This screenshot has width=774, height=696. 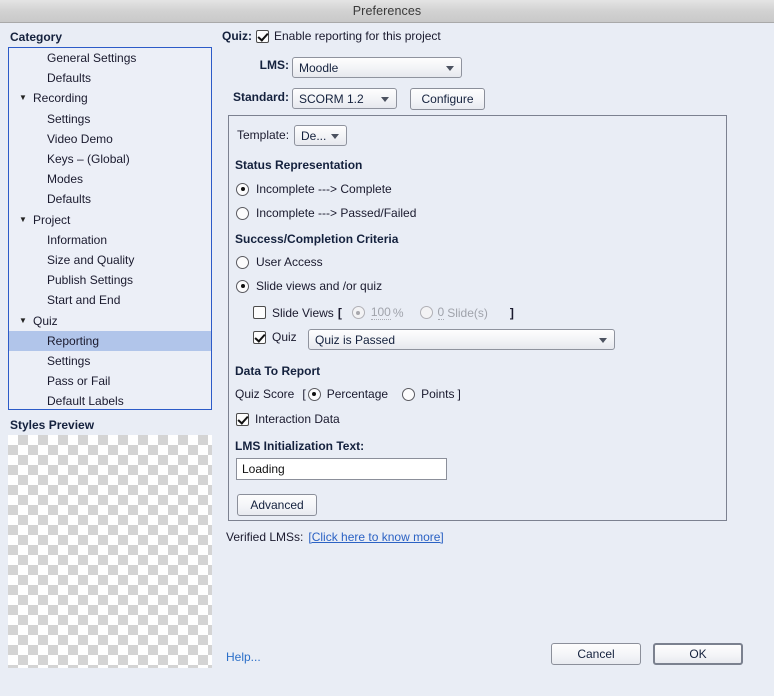 I want to click on lms-label-wrap: LMS:, so click(x=271, y=65).